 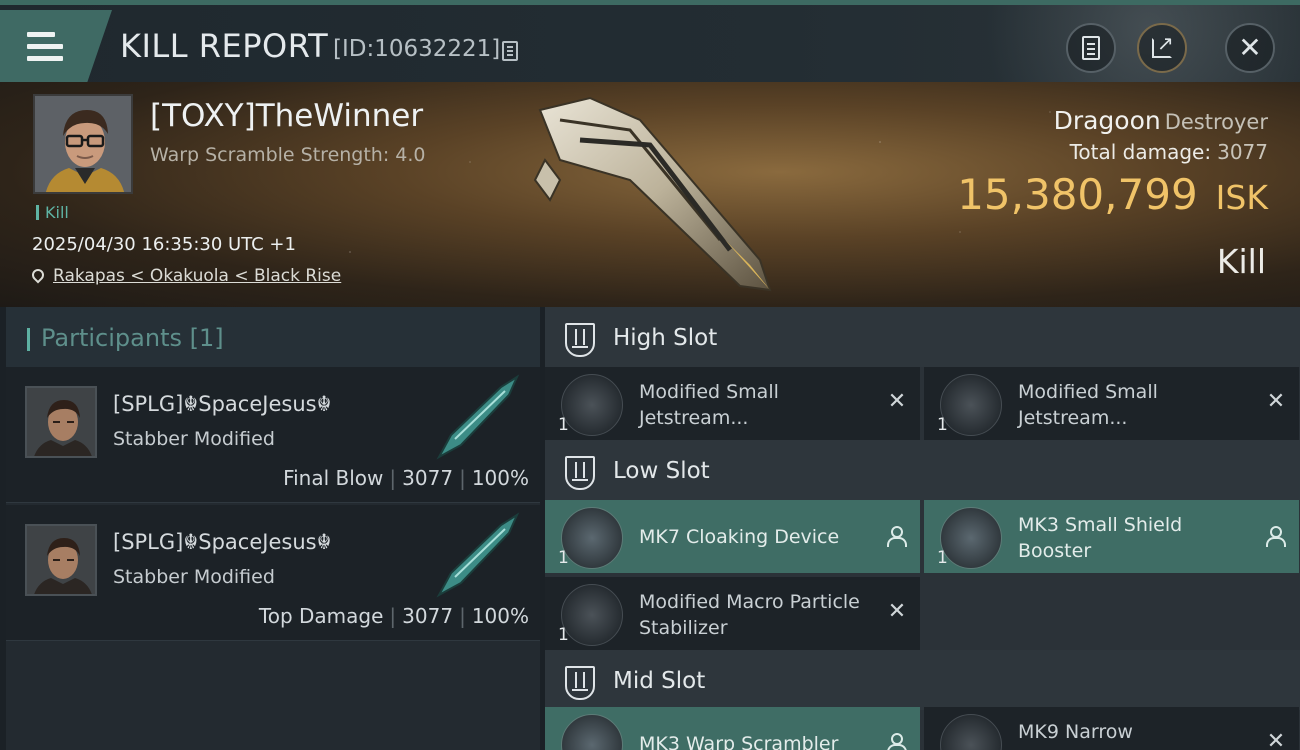 What do you see at coordinates (1242, 152) in the screenshot?
I see `total-damage-value: 3077` at bounding box center [1242, 152].